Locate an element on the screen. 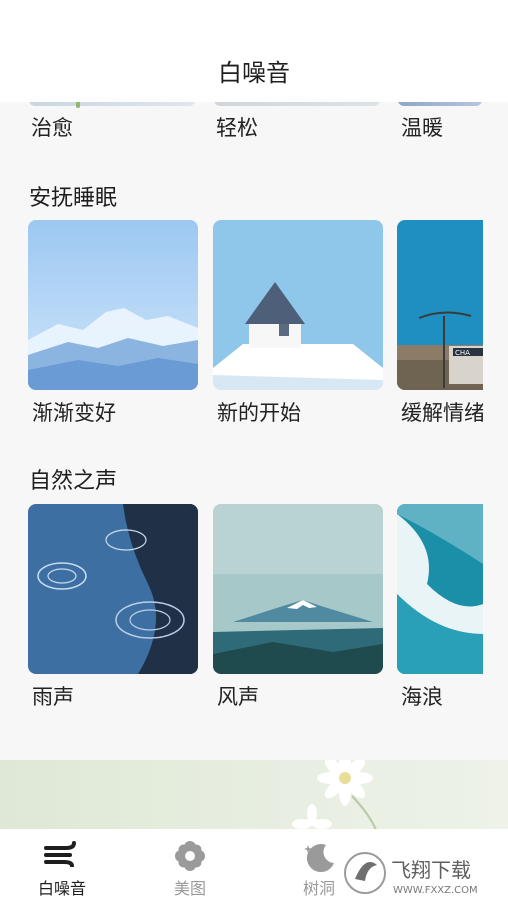 The width and height of the screenshot is (508, 909). tab-label-pictures: 美图 is located at coordinates (189, 888).